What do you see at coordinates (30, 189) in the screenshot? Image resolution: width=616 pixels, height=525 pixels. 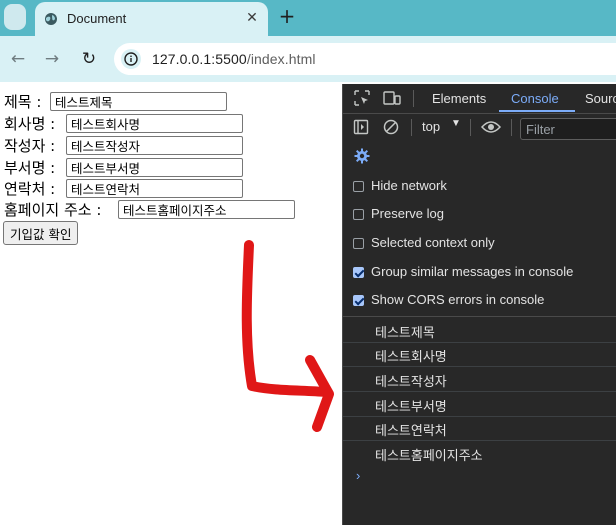 I see `field-label: 연락처 :` at bounding box center [30, 189].